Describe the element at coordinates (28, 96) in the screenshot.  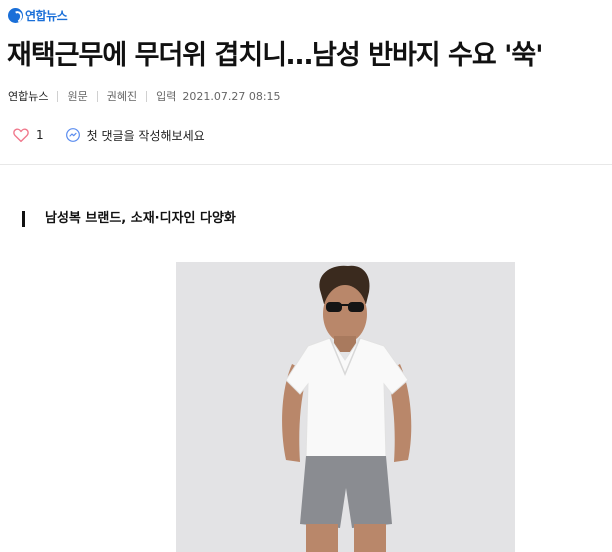
I see `press-name: 연합뉴스` at that location.